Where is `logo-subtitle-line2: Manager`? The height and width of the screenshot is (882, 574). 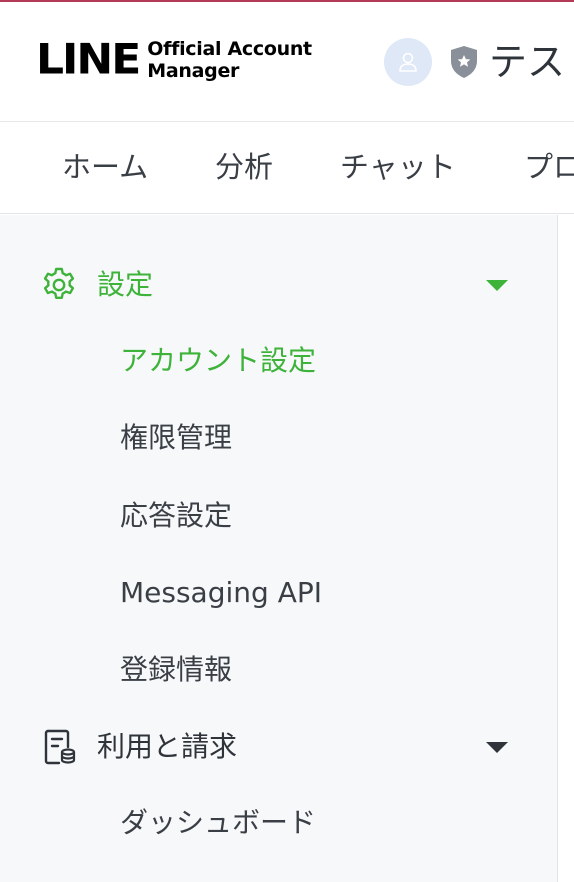 logo-subtitle-line2: Manager is located at coordinates (193, 71).